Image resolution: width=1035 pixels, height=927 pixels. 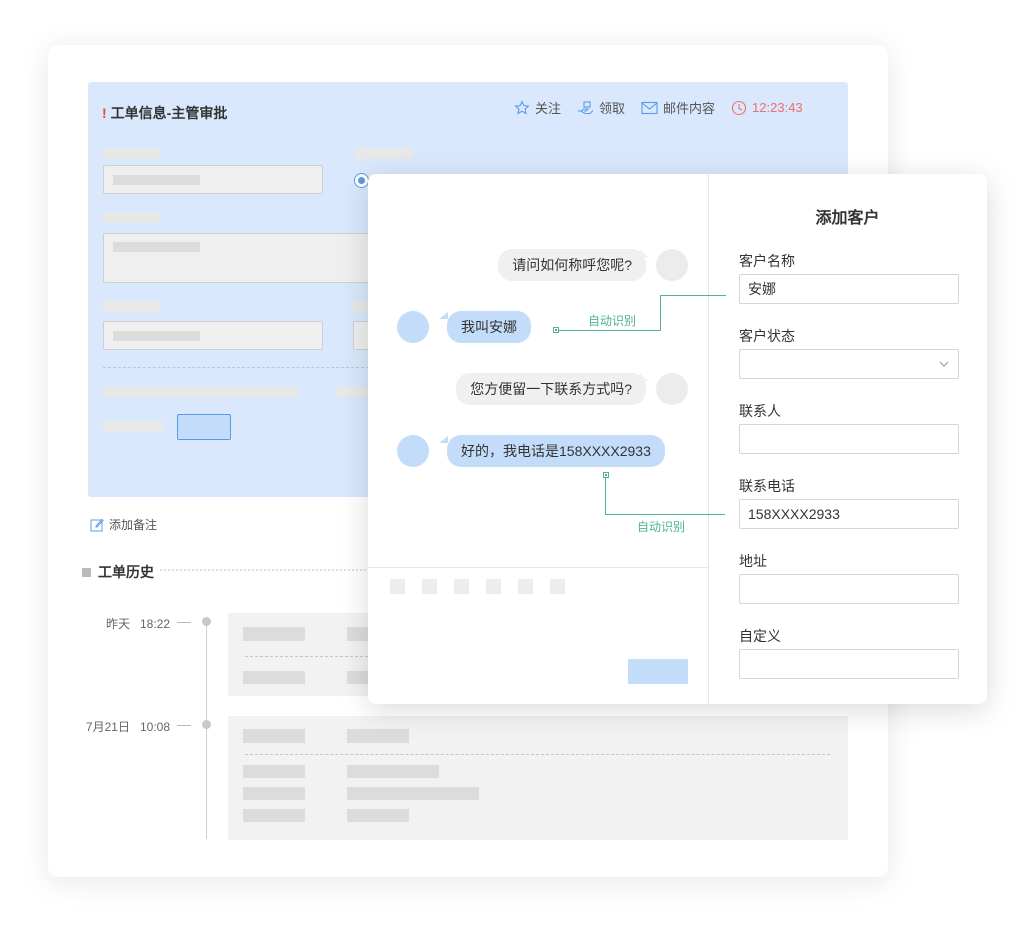 What do you see at coordinates (753, 561) in the screenshot?
I see `address-label: 地址` at bounding box center [753, 561].